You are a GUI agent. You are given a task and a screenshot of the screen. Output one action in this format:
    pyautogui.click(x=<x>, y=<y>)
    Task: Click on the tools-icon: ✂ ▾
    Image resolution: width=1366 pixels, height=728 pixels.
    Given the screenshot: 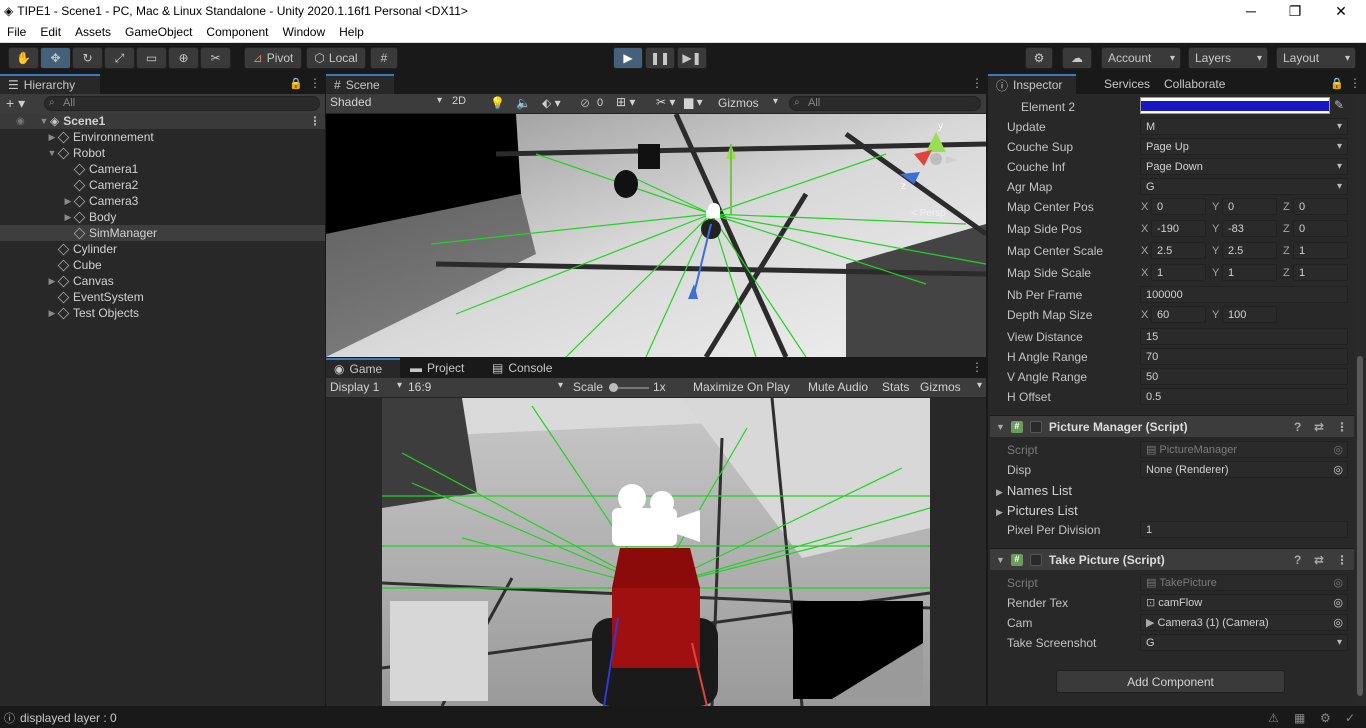 What is the action you would take?
    pyautogui.click(x=665, y=102)
    